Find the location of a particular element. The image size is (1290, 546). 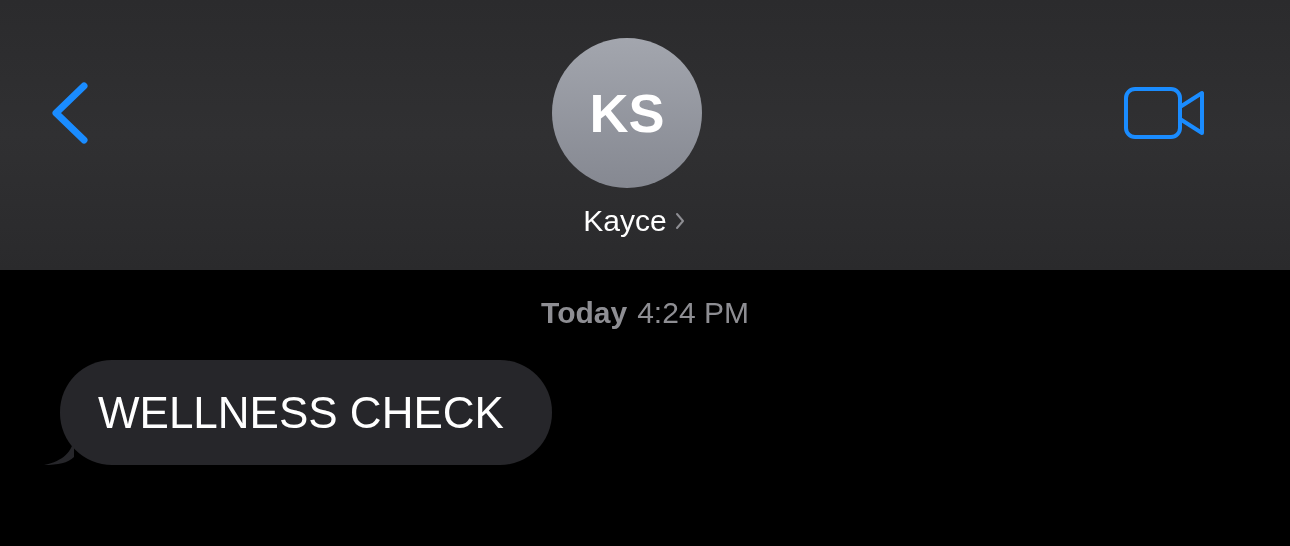

contact-name: Kayce is located at coordinates (625, 221).